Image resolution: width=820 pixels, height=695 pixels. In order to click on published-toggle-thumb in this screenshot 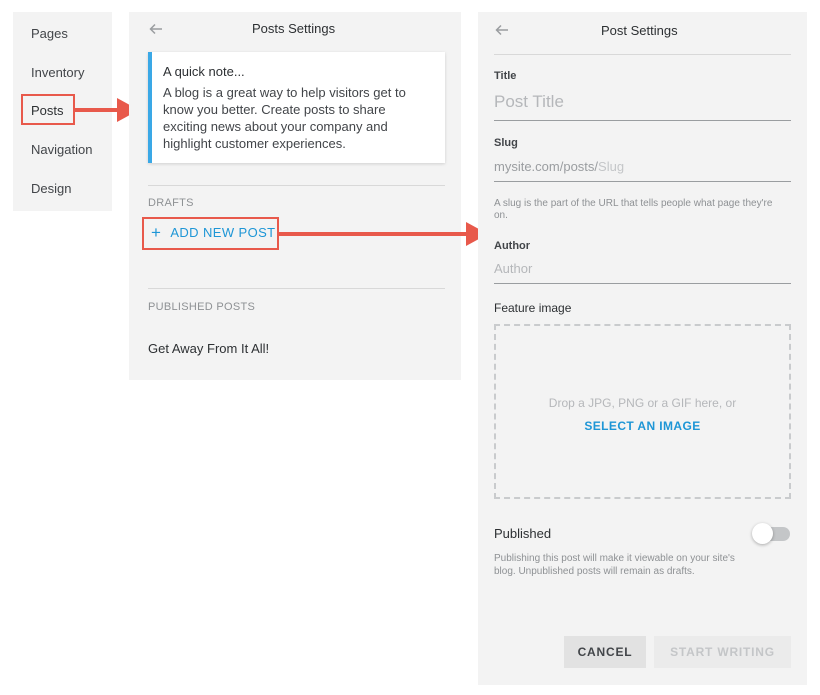, I will do `click(762, 533)`.